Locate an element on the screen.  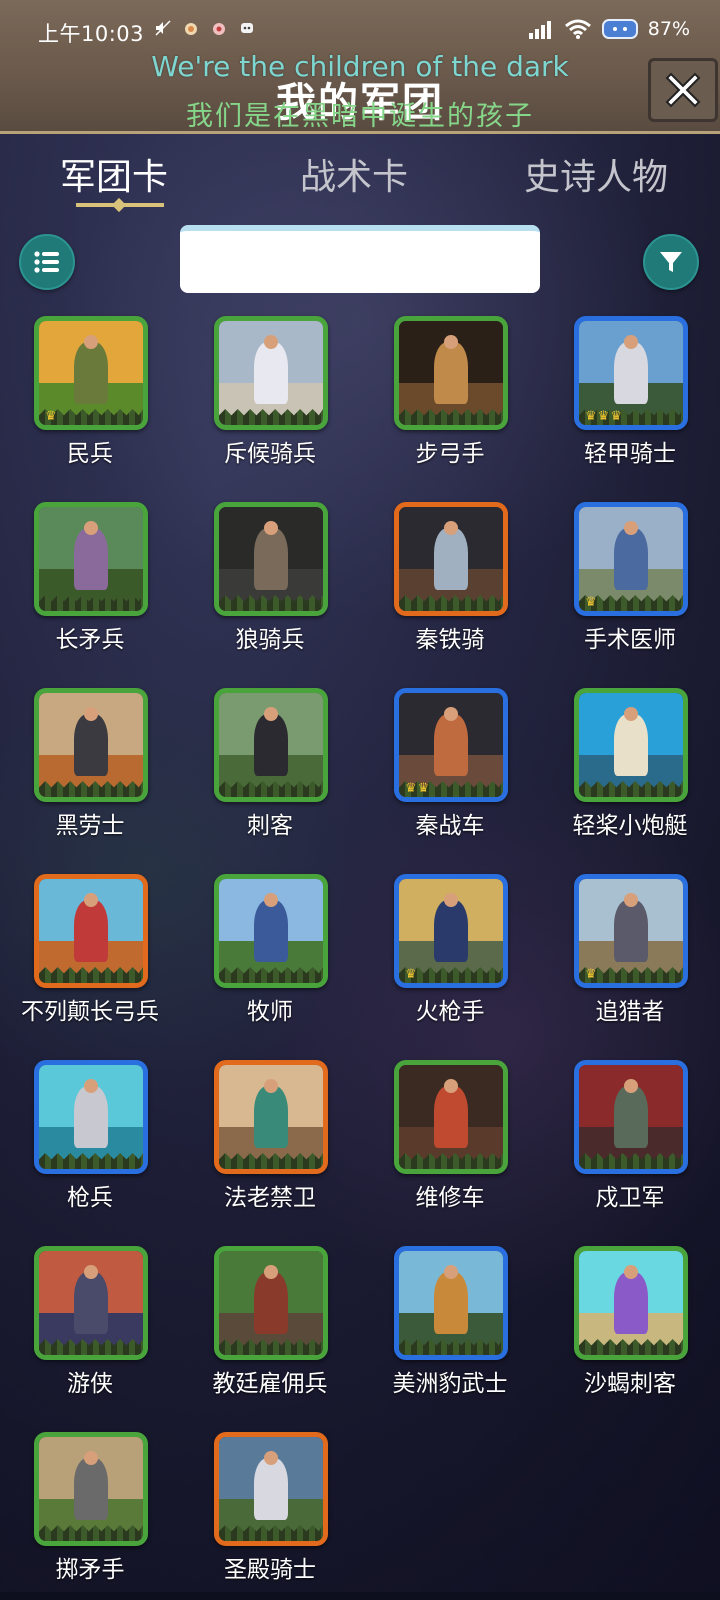
unit-card-name: 教廷雇佣兵 is located at coordinates (270, 1384).